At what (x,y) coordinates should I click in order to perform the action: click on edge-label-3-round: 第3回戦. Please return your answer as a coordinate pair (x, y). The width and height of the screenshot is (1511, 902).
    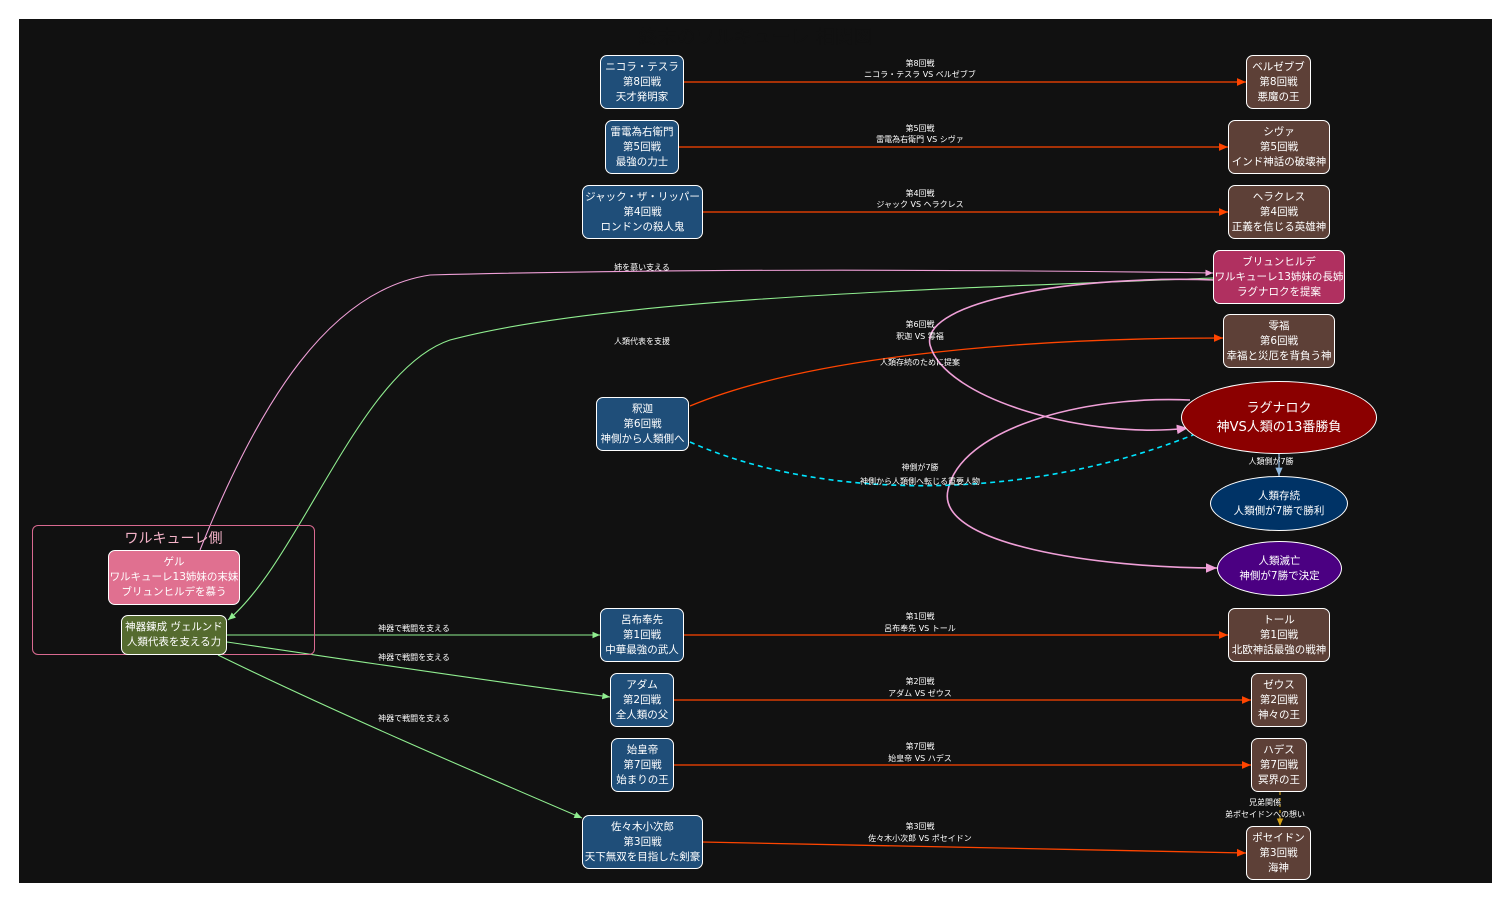
    Looking at the image, I should click on (919, 826).